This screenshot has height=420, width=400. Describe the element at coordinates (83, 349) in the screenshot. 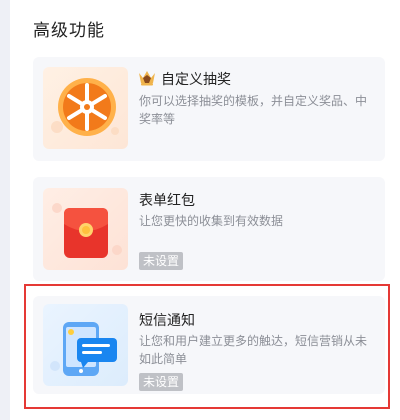

I see `sms-phone-icon` at that location.